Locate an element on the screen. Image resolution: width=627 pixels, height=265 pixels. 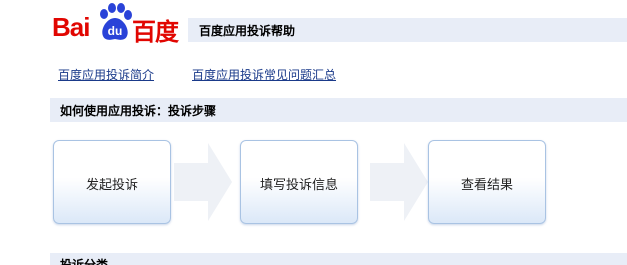
link-faq: 百度应用投诉常见问题汇总 is located at coordinates (264, 74).